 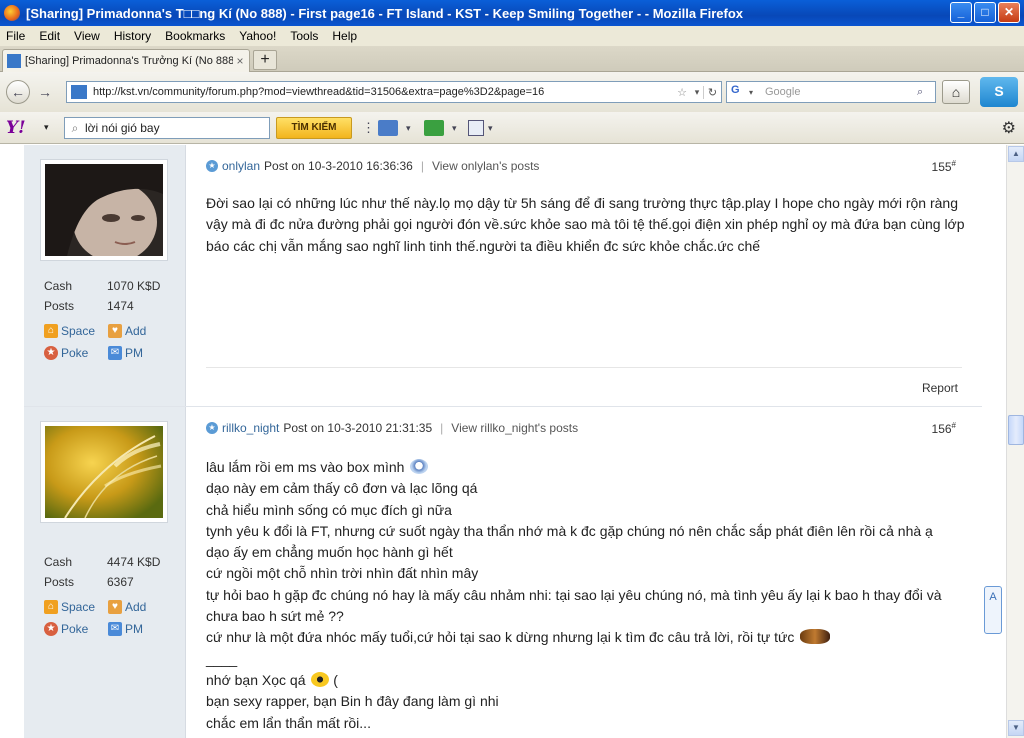 I want to click on forward-button: →, so click(x=45, y=92).